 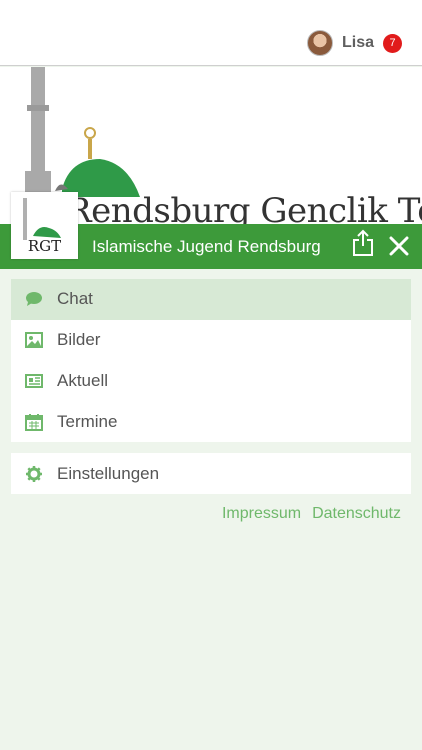 I want to click on share-icon, so click(x=363, y=242).